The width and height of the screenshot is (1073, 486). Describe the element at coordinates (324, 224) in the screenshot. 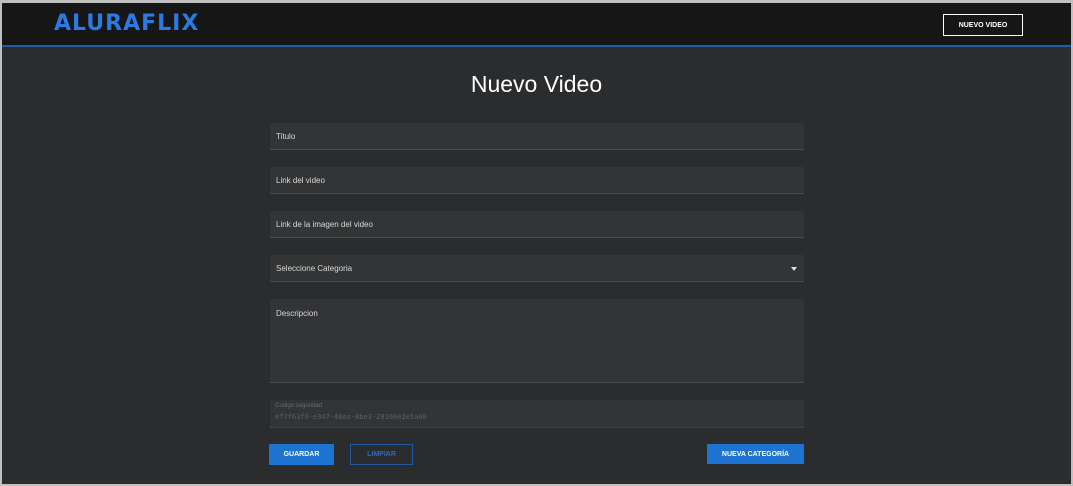

I see `image-link-field-label: Link de la imagen del video` at that location.